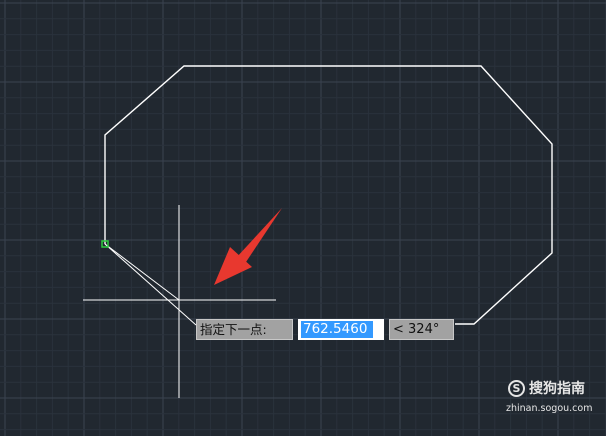  What do you see at coordinates (557, 389) in the screenshot?
I see `watermark-name: 搜狗指南` at bounding box center [557, 389].